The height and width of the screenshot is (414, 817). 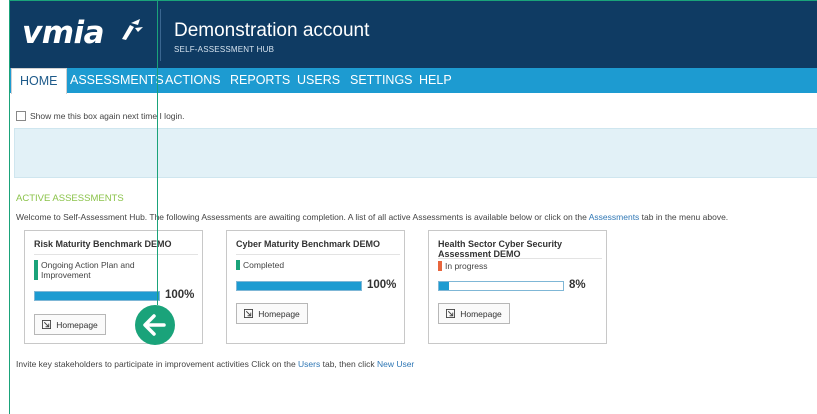 I want to click on account-title: Demonstration account, so click(x=272, y=30).